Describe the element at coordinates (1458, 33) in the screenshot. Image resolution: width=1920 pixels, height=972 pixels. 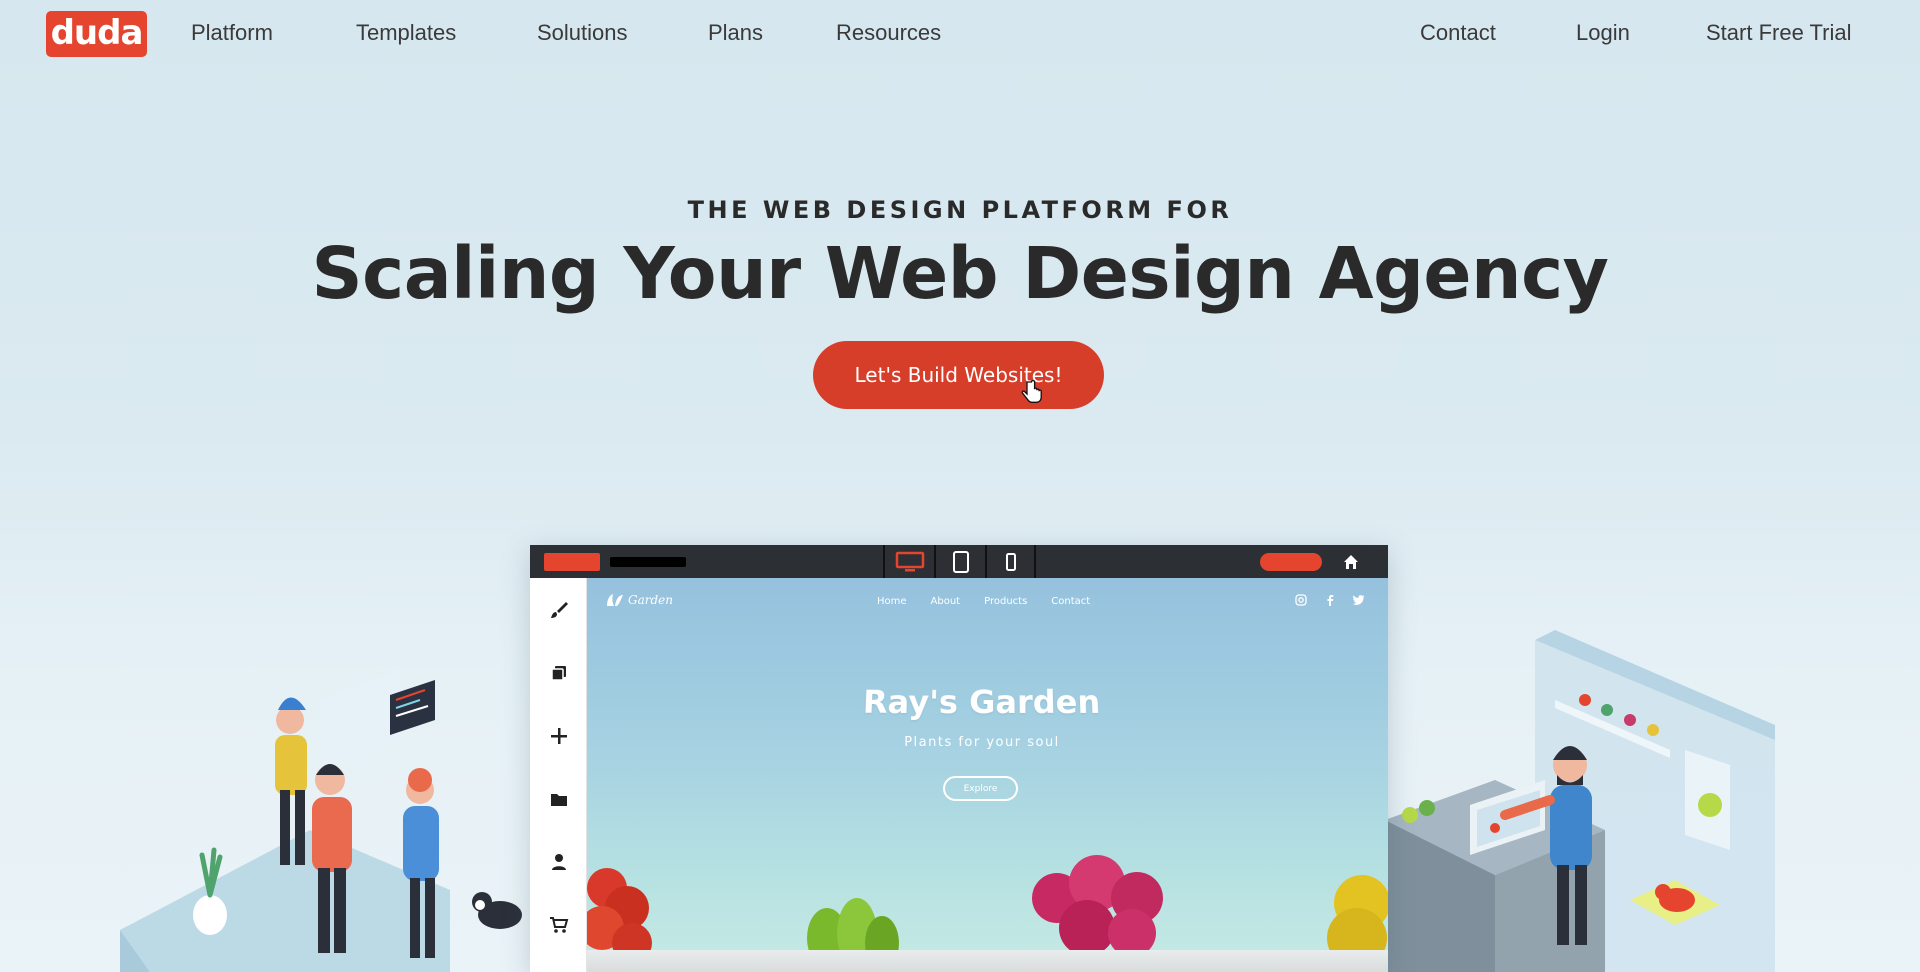
I see `nav-contact: Contact` at that location.